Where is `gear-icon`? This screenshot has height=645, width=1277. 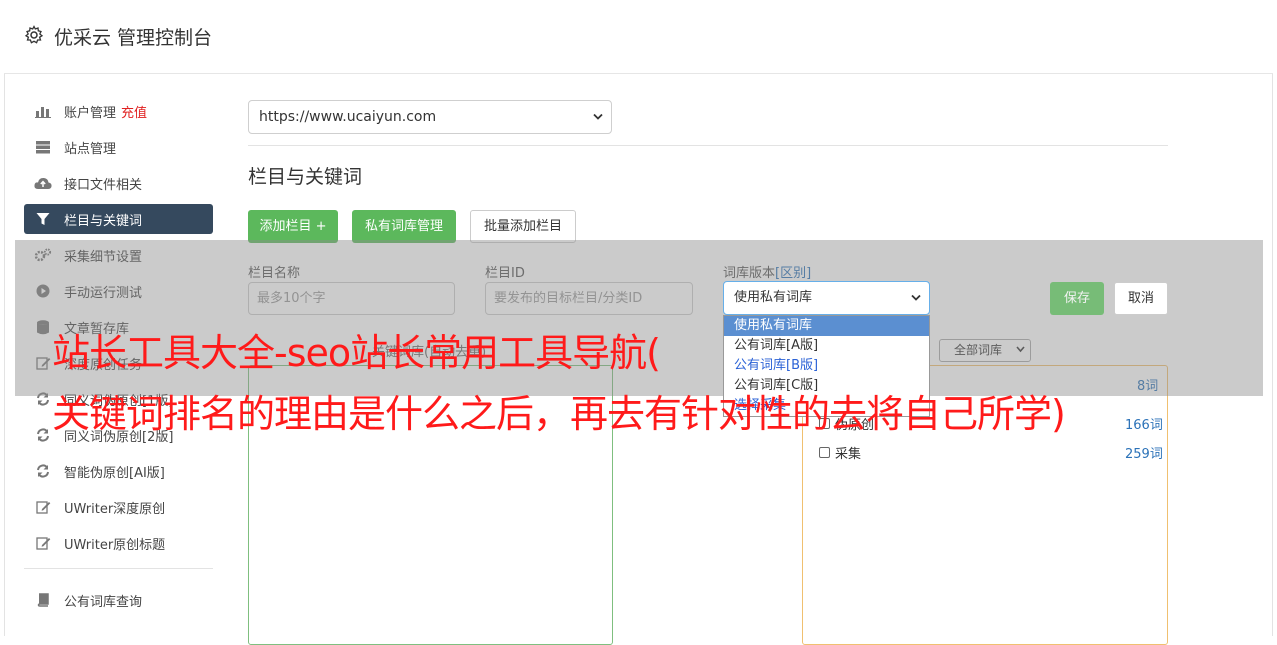 gear-icon is located at coordinates (34, 34).